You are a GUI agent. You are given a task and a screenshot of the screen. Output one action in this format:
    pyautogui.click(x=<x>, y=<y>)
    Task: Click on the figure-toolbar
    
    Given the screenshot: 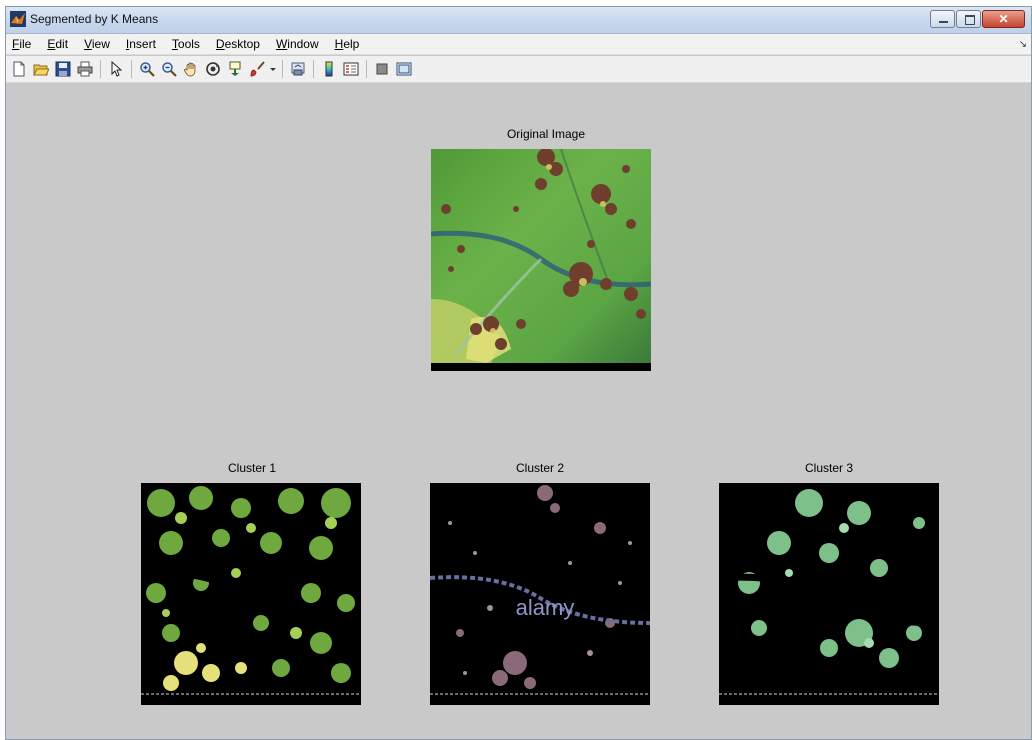 What is the action you would take?
    pyautogui.click(x=518, y=69)
    